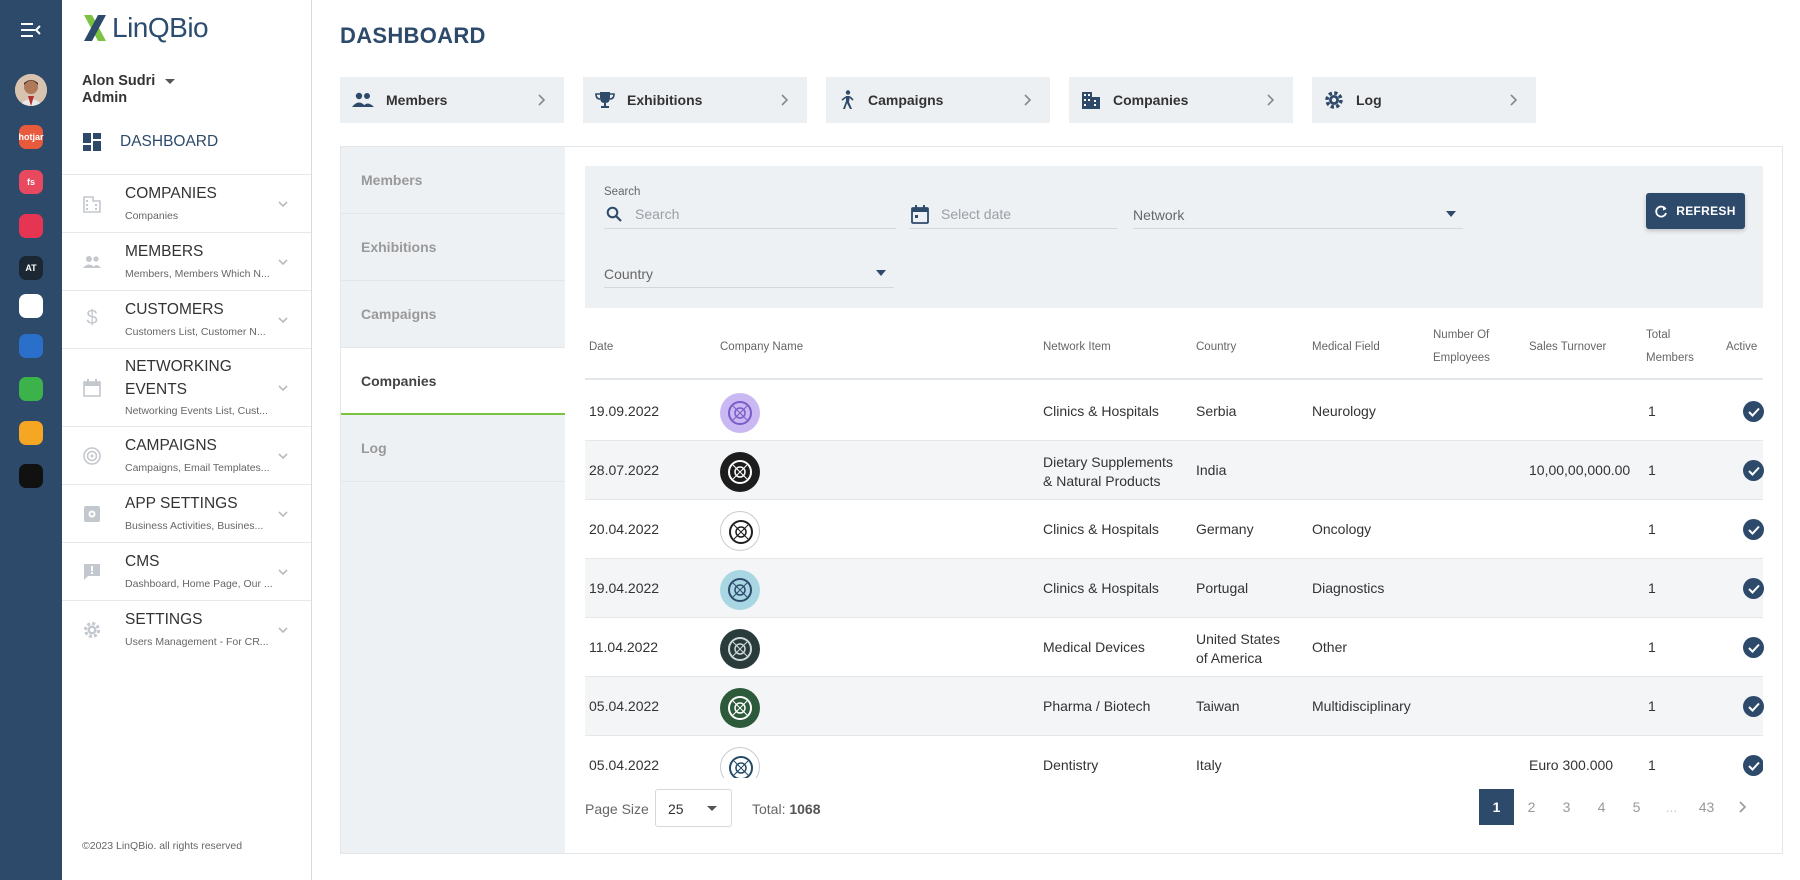 This screenshot has height=880, width=1800. I want to click on refresh-button: REFRESH, so click(1695, 211).